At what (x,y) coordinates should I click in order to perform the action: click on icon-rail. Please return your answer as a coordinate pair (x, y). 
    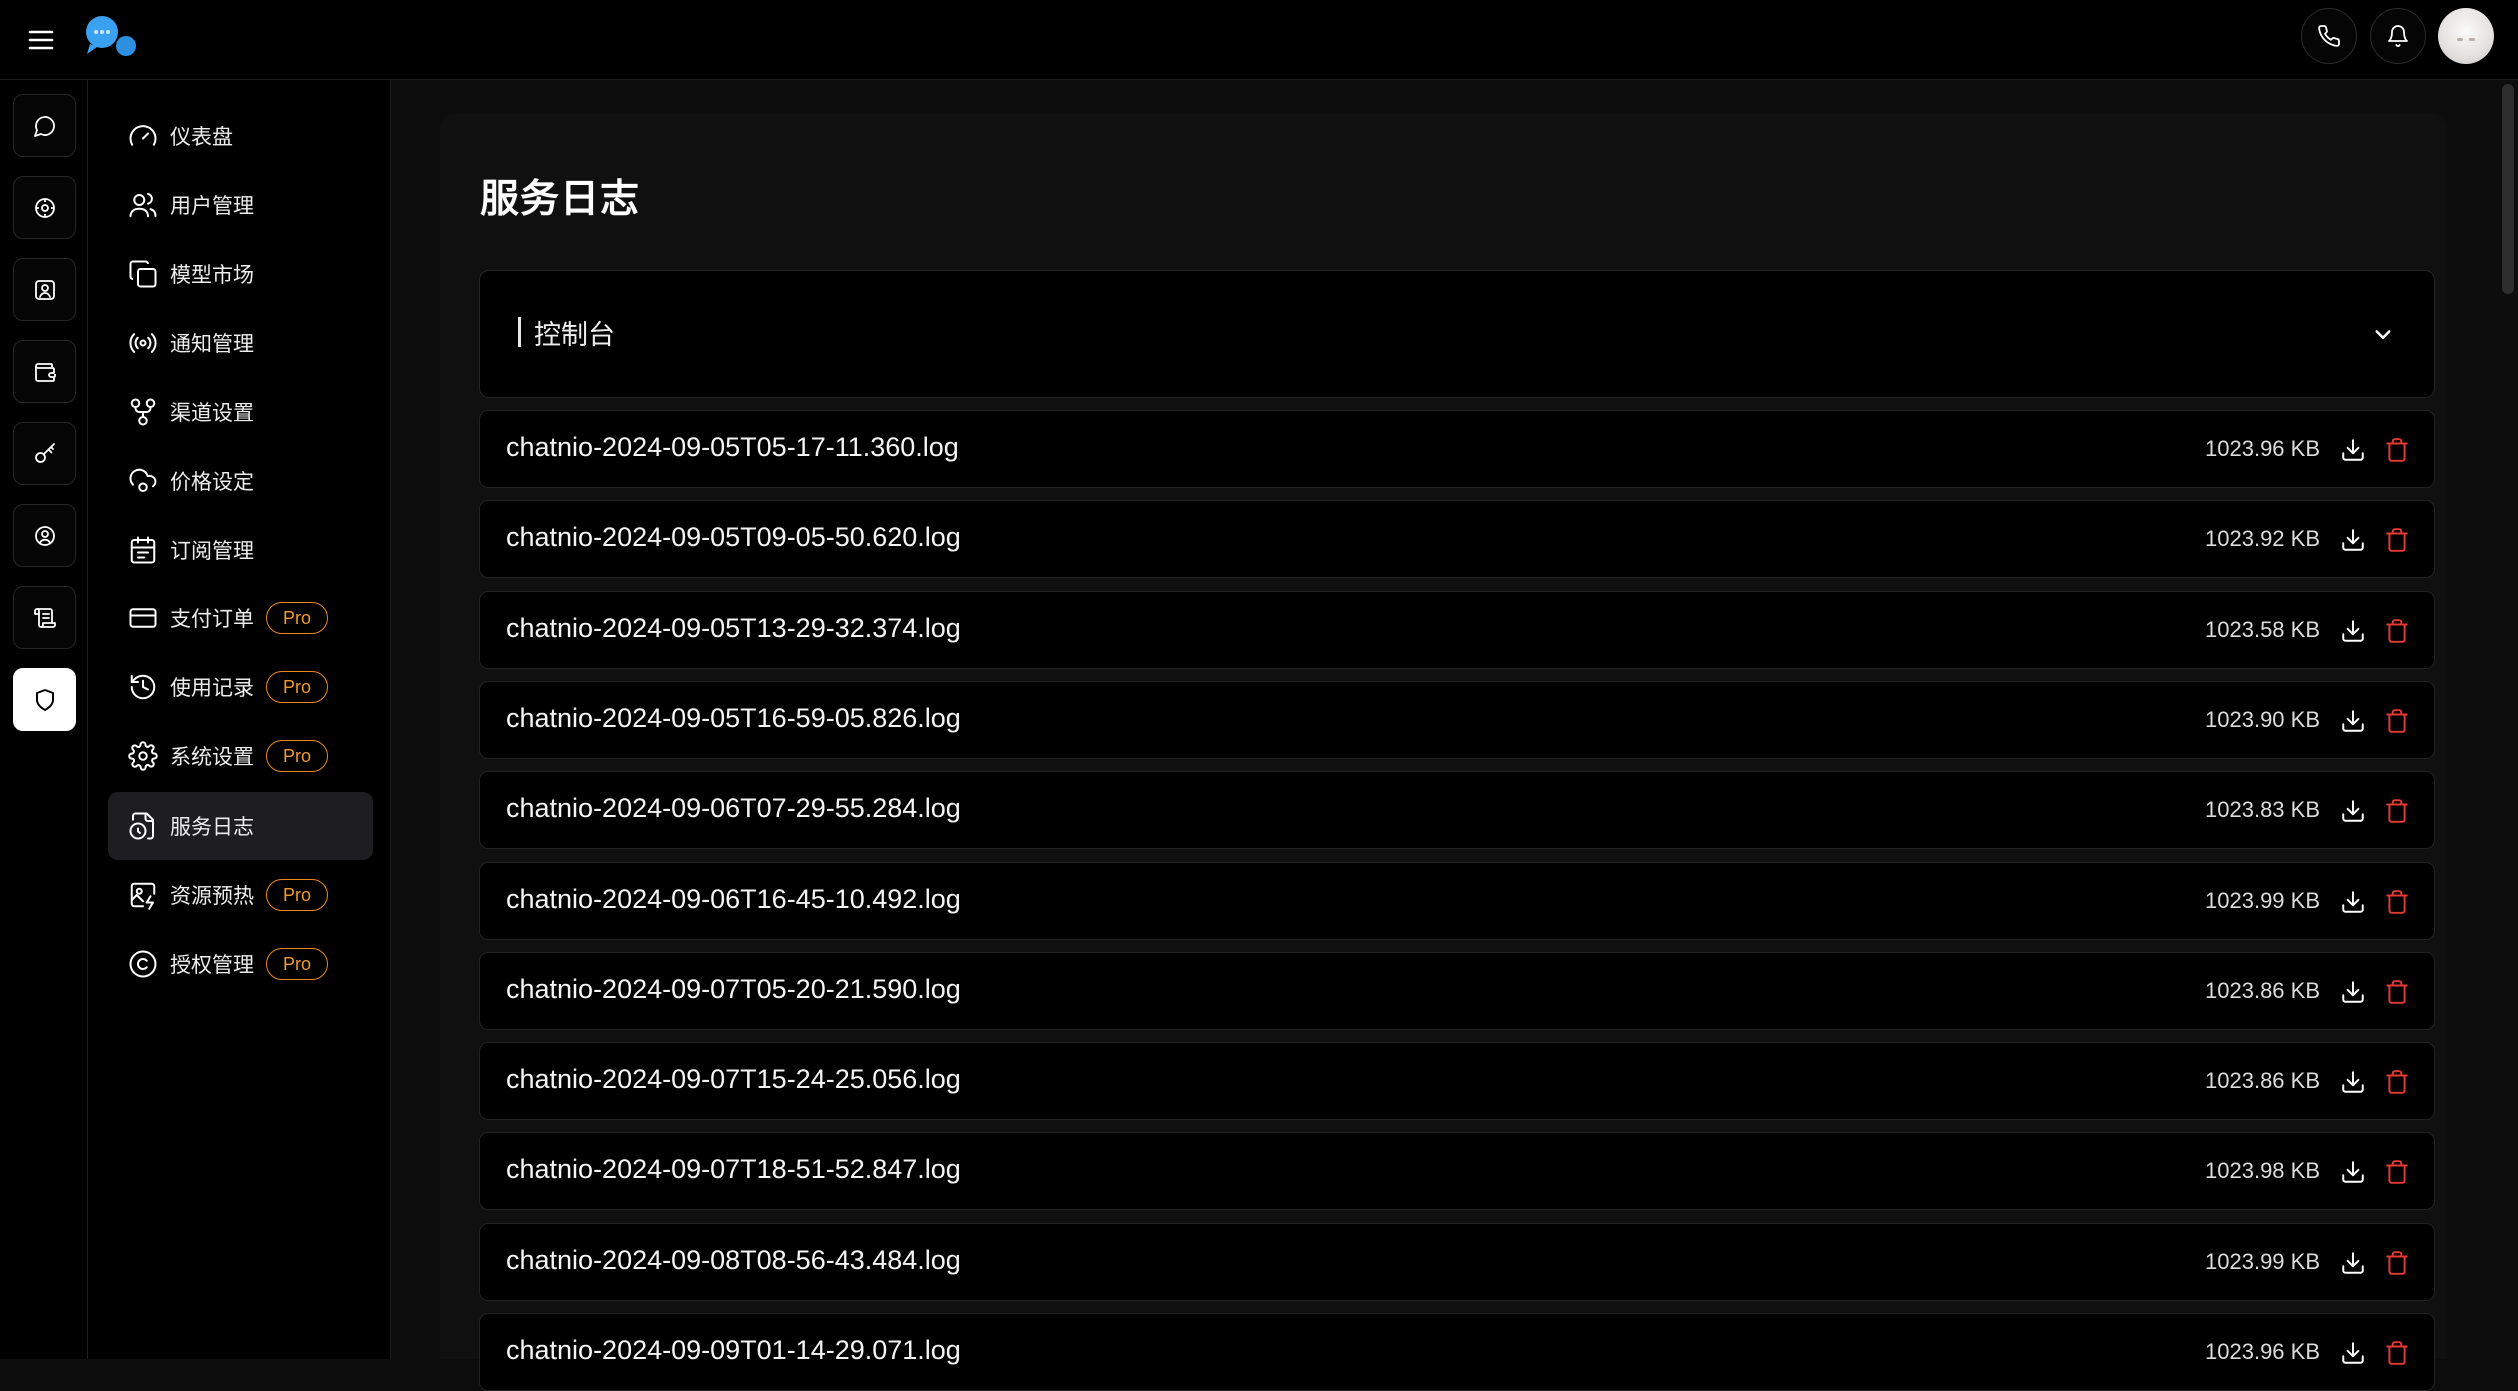
    Looking at the image, I should click on (44, 719).